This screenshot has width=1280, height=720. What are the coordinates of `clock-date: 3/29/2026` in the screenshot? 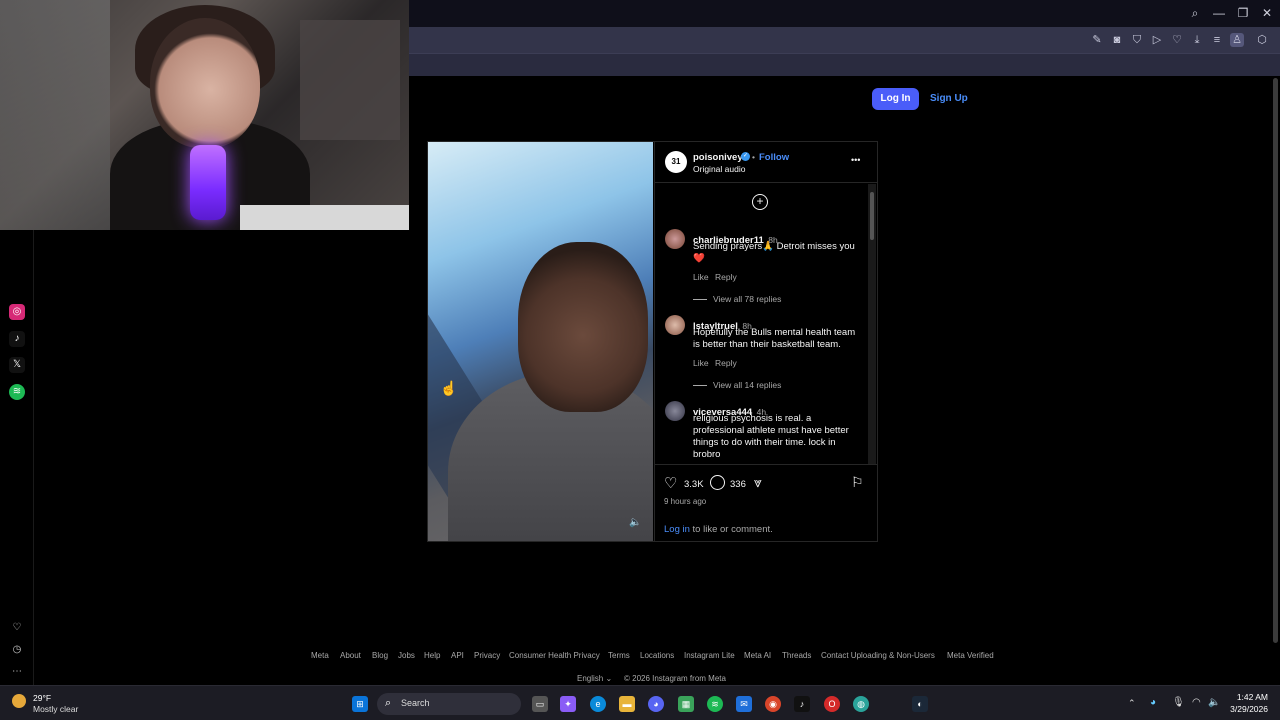 It's located at (1247, 709).